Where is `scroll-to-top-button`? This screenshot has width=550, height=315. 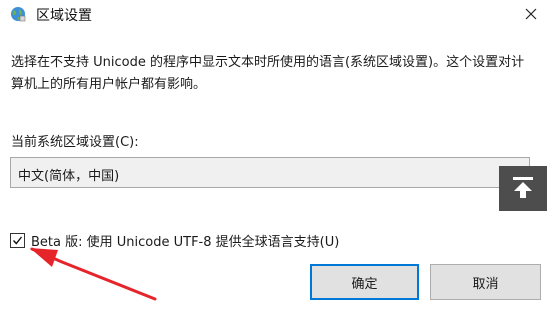
scroll-to-top-button is located at coordinates (523, 188).